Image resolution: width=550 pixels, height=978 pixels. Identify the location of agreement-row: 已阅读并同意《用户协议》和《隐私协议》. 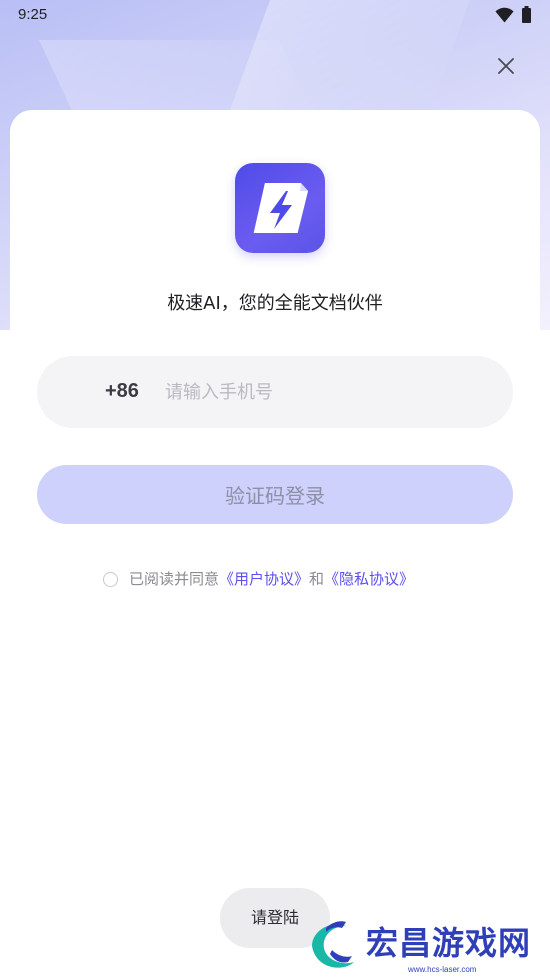
(258, 578).